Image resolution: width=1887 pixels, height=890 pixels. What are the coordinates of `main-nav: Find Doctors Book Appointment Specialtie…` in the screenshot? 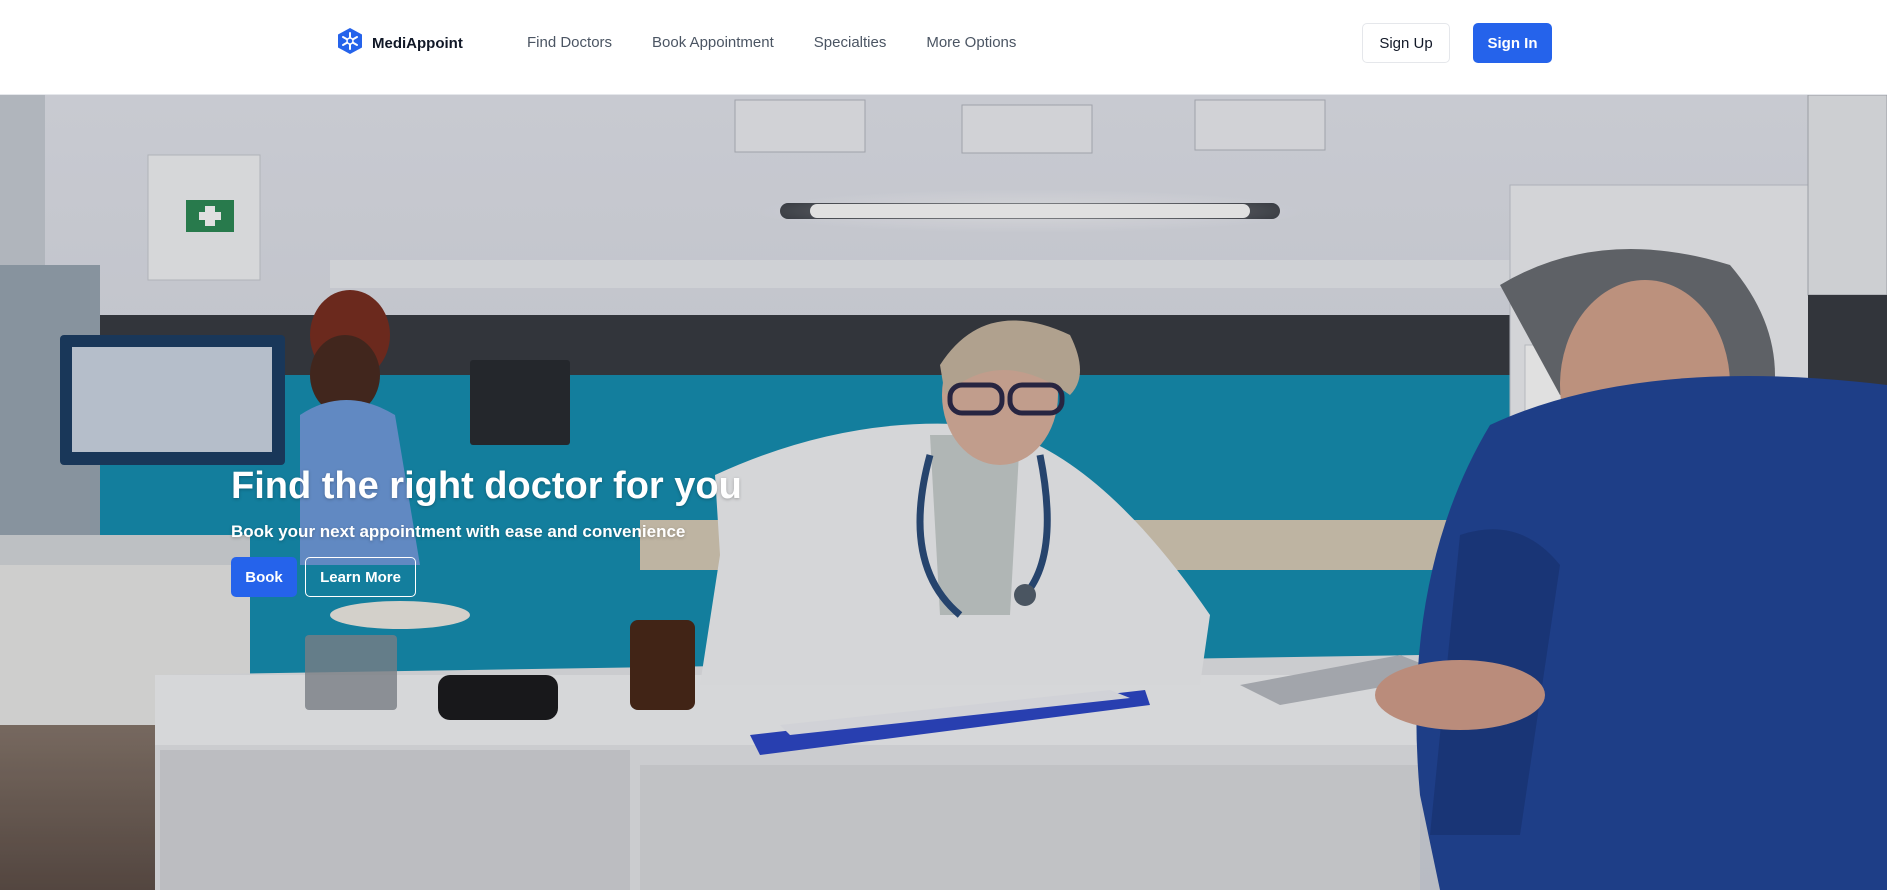 It's located at (771, 43).